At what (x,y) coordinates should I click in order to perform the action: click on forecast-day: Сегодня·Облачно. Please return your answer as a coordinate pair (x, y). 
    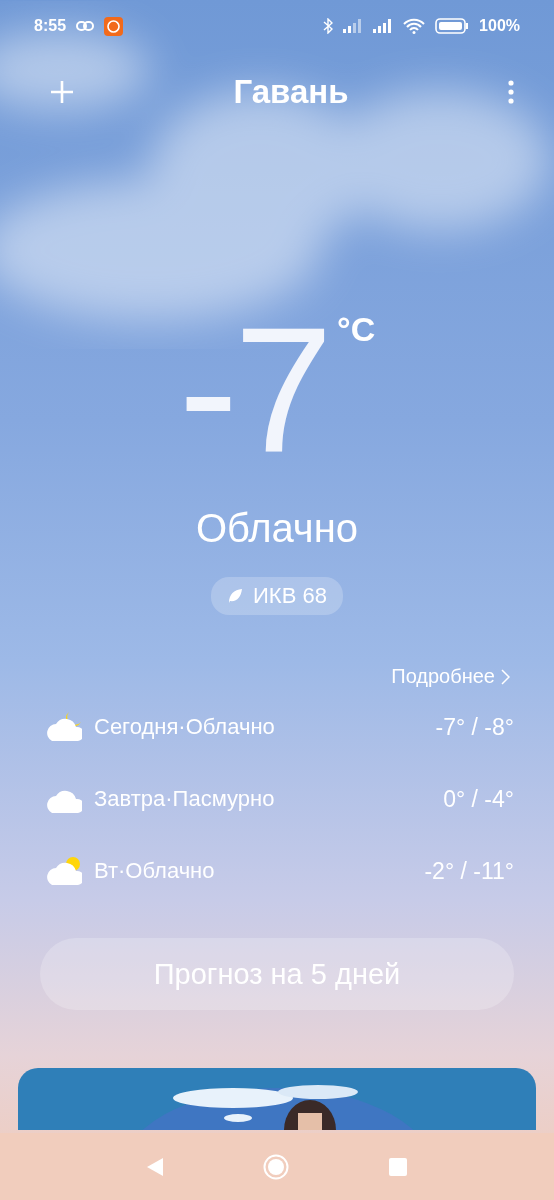
    Looking at the image, I should click on (259, 727).